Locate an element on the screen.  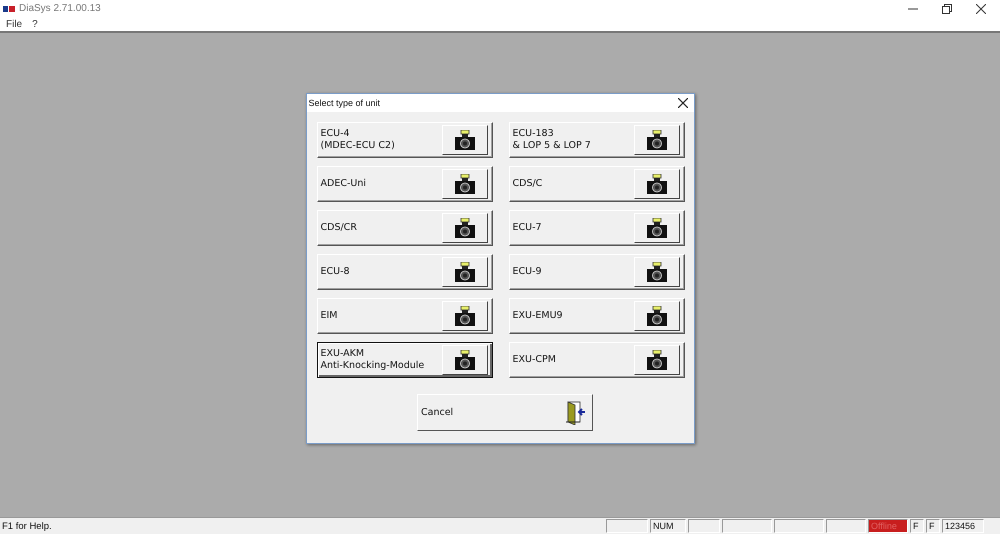
app-logo-icon is located at coordinates (9, 8).